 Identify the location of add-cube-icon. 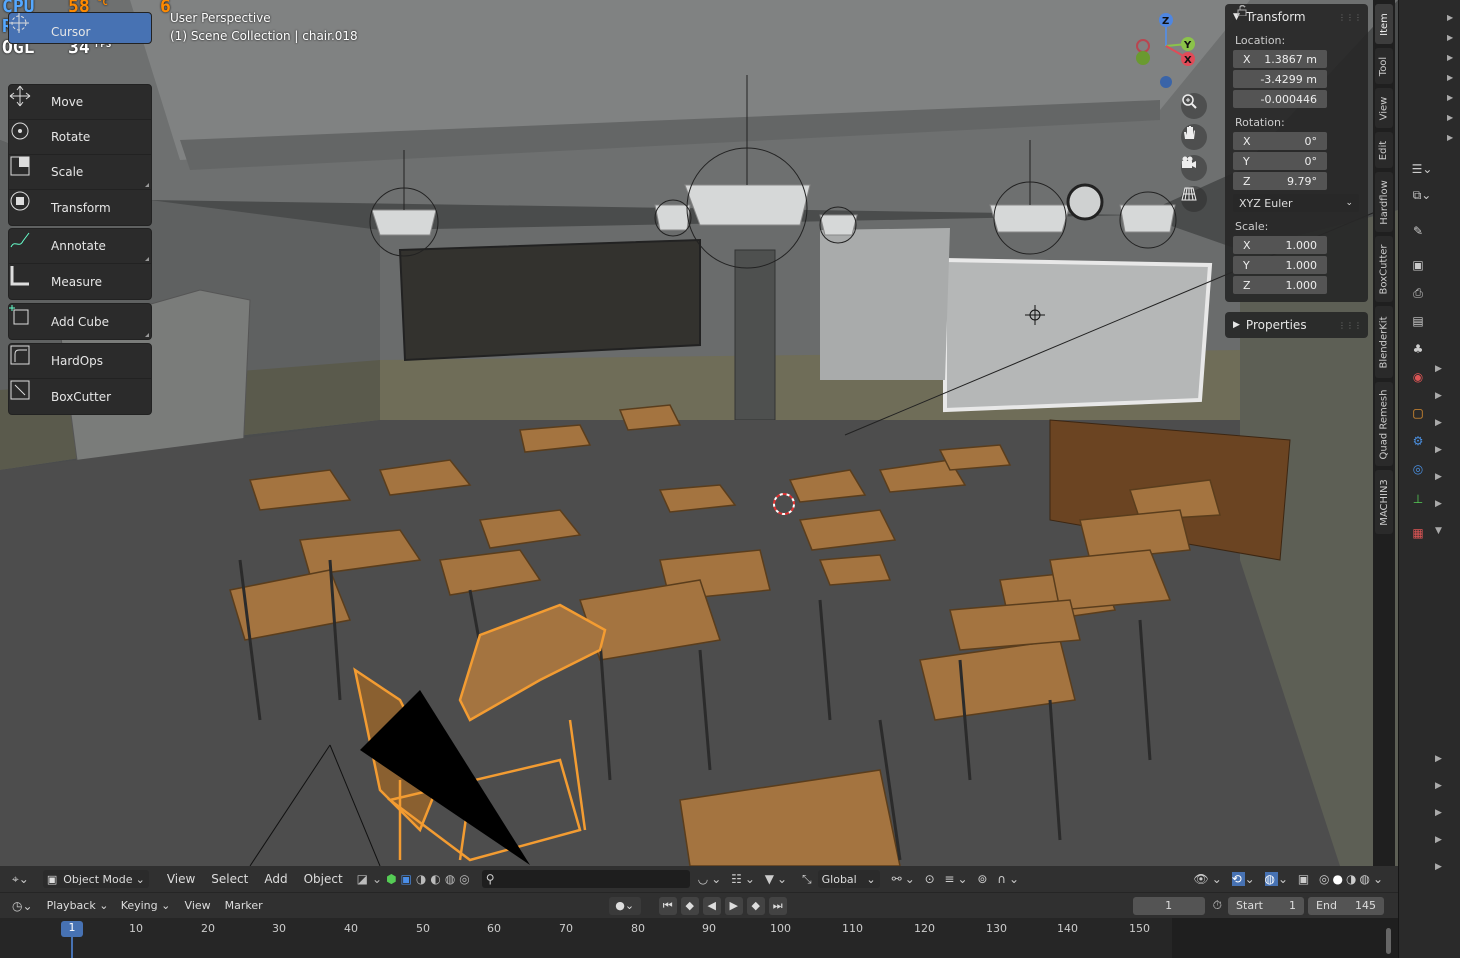
(26, 320).